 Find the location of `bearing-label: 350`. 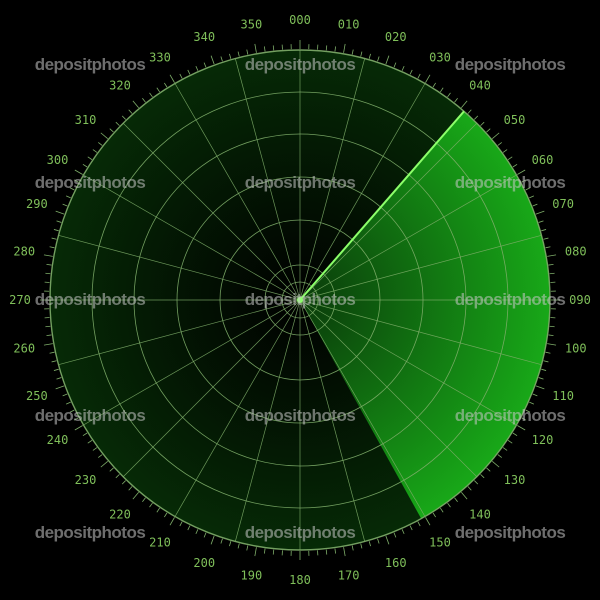

bearing-label: 350 is located at coordinates (252, 24).